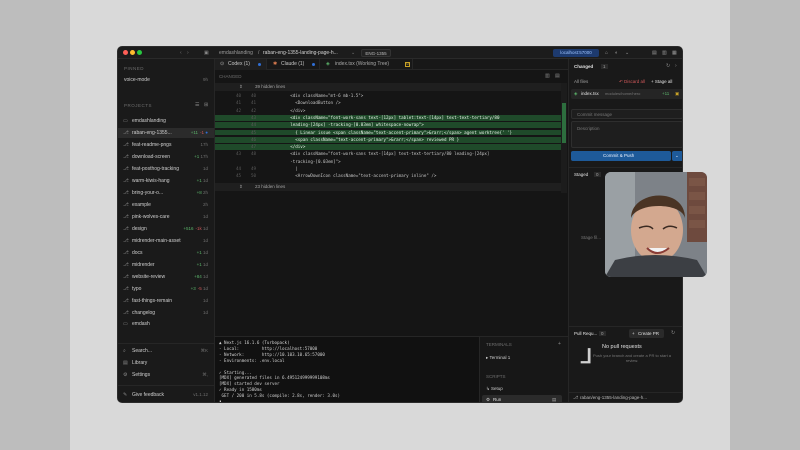  I want to click on discard-all-label: Discard all, so click(635, 81).